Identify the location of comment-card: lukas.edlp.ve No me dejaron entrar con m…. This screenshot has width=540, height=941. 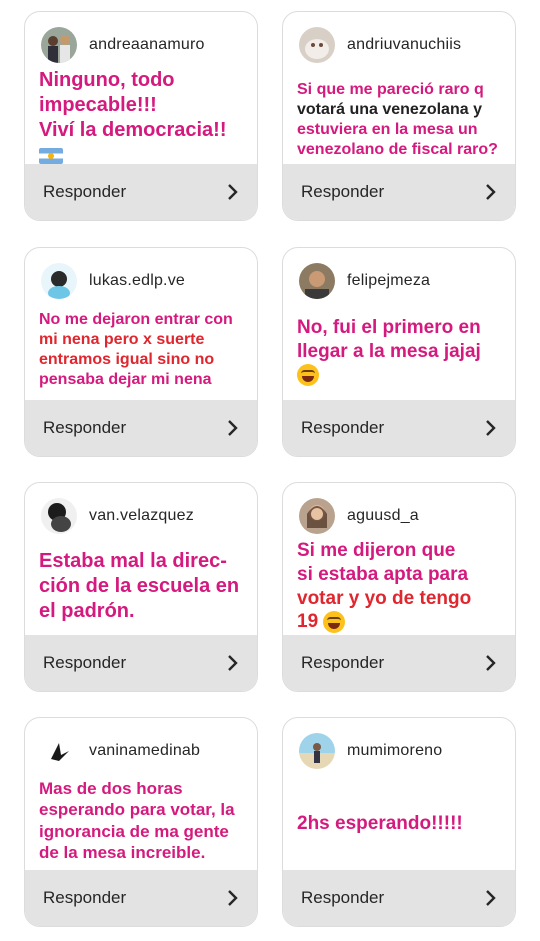
(141, 352).